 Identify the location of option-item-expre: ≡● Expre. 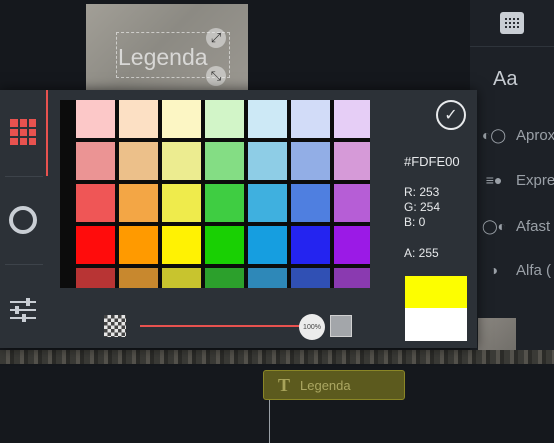
(517, 180).